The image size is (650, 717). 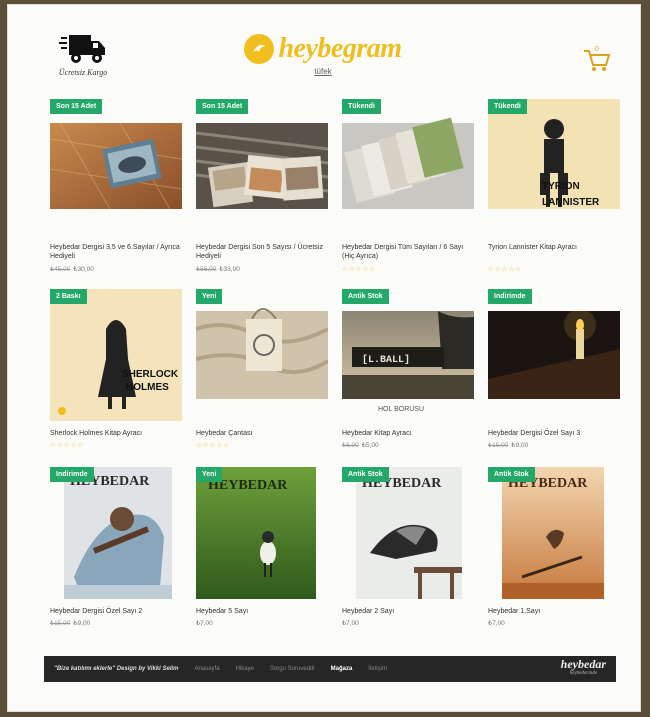 I want to click on product-title: Heybedar 1.Sayı, so click(x=554, y=611).